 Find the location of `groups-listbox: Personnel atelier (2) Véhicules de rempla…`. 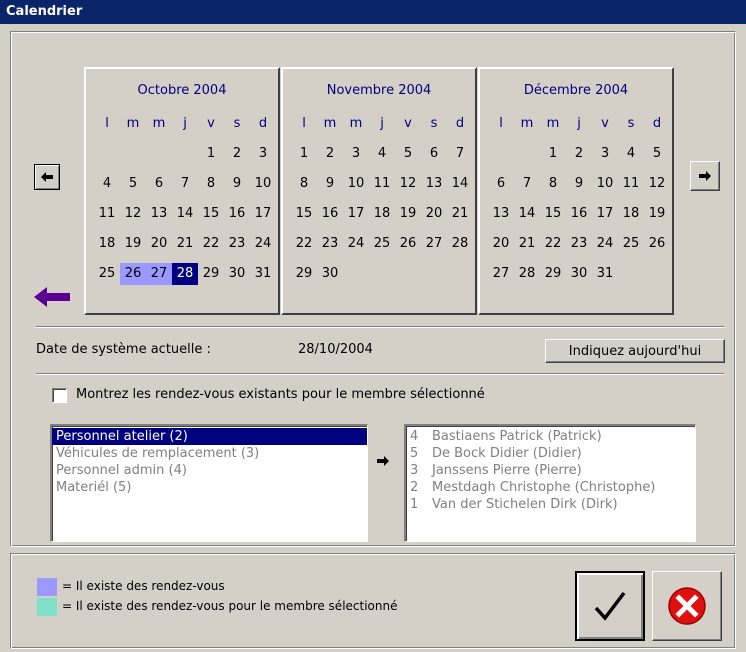

groups-listbox: Personnel atelier (2) Véhicules de rempla… is located at coordinates (209, 483).